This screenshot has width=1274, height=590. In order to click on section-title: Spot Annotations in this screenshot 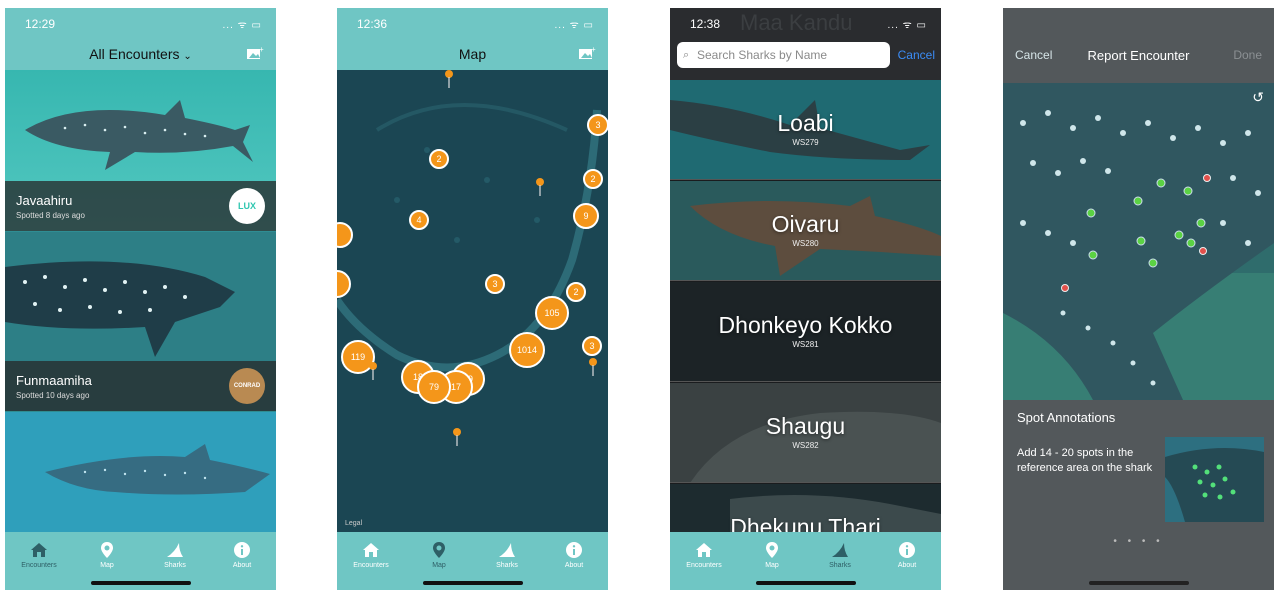, I will do `click(1066, 417)`.